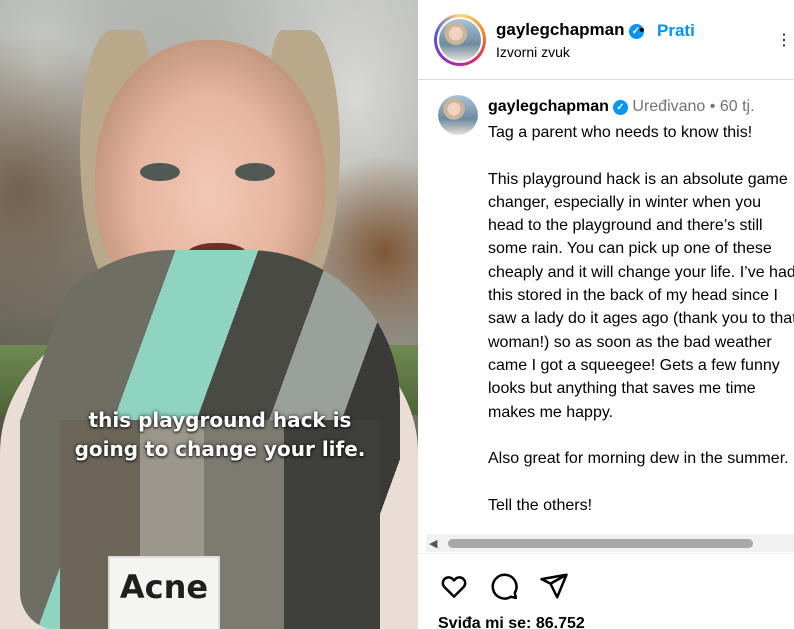 This screenshot has width=794, height=629. I want to click on scarf-label-tag: Acne, so click(164, 592).